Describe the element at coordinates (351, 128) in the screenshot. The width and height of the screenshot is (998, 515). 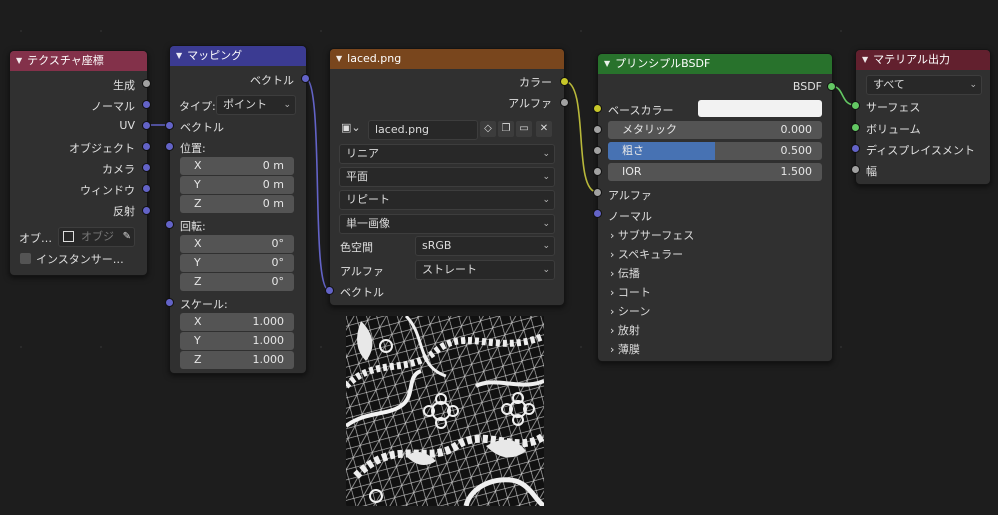
I see `image-browse-icon: ▣⌄` at that location.